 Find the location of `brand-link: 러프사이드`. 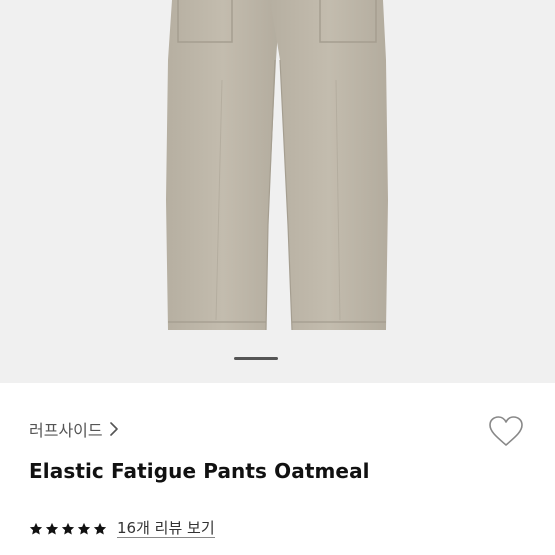

brand-link: 러프사이드 is located at coordinates (73, 429).